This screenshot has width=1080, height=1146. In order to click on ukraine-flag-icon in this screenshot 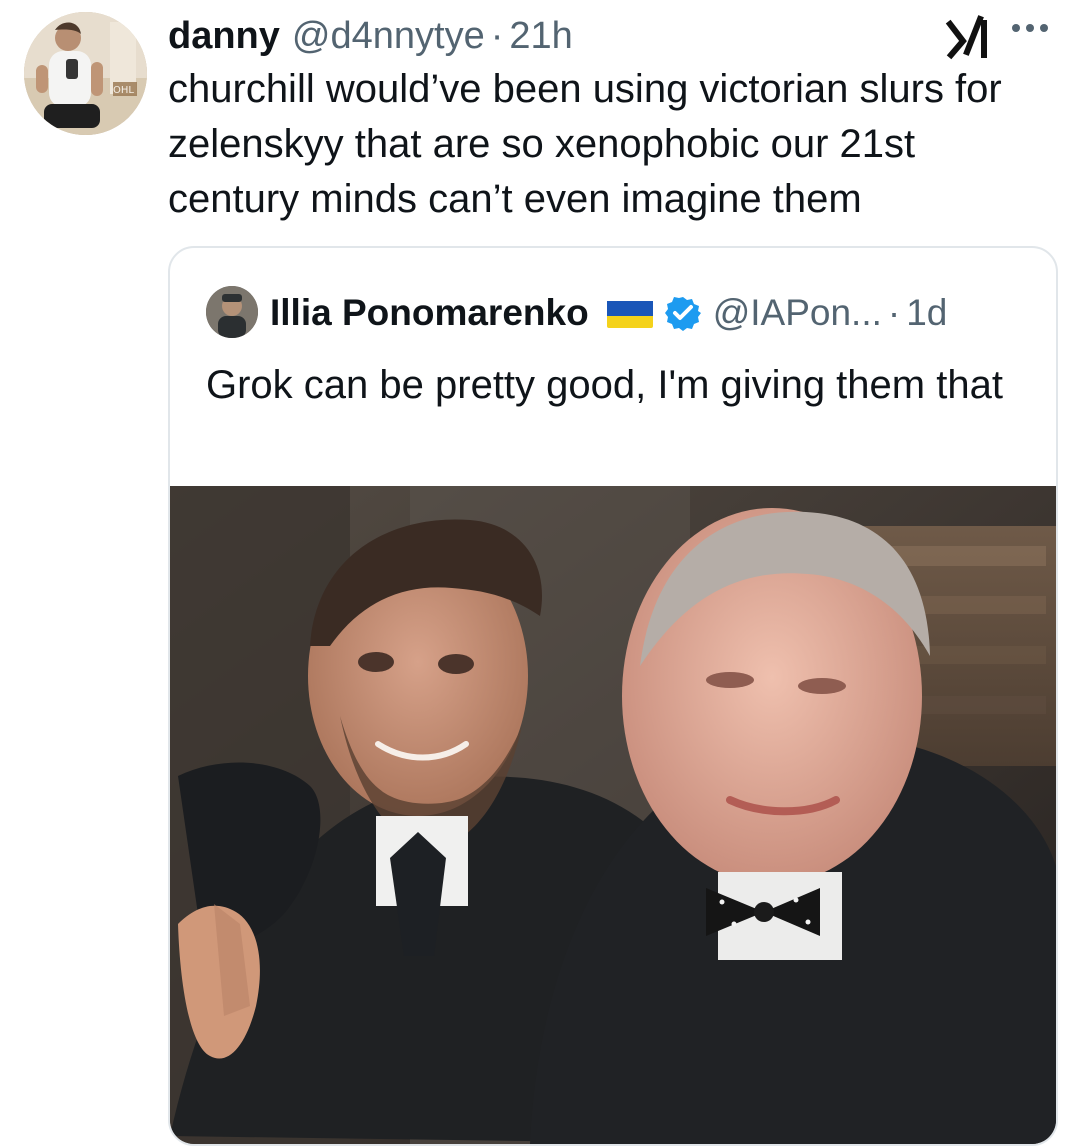, I will do `click(629, 313)`.